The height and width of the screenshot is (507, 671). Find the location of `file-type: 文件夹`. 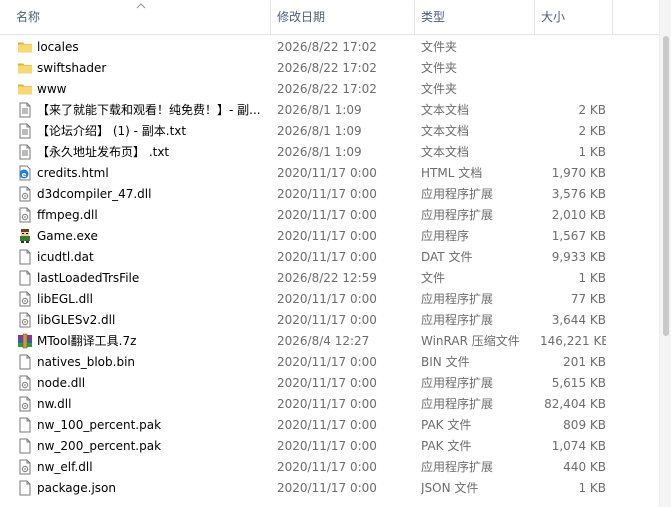

file-type: 文件夹 is located at coordinates (439, 89).